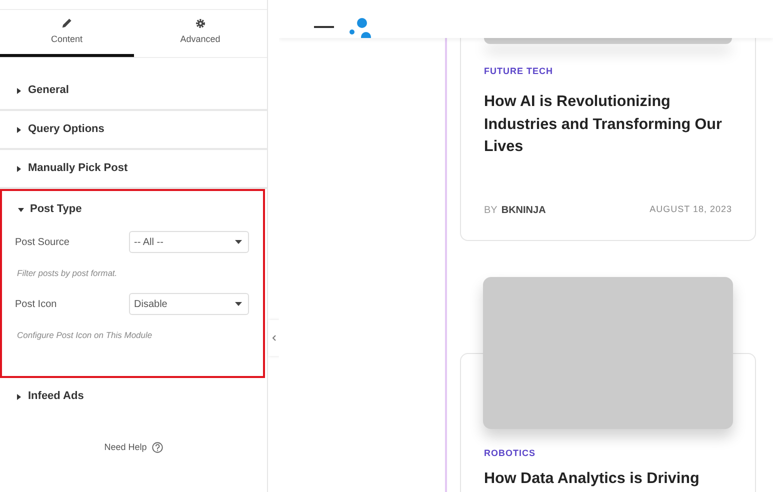  I want to click on help-link: Need Help, so click(125, 447).